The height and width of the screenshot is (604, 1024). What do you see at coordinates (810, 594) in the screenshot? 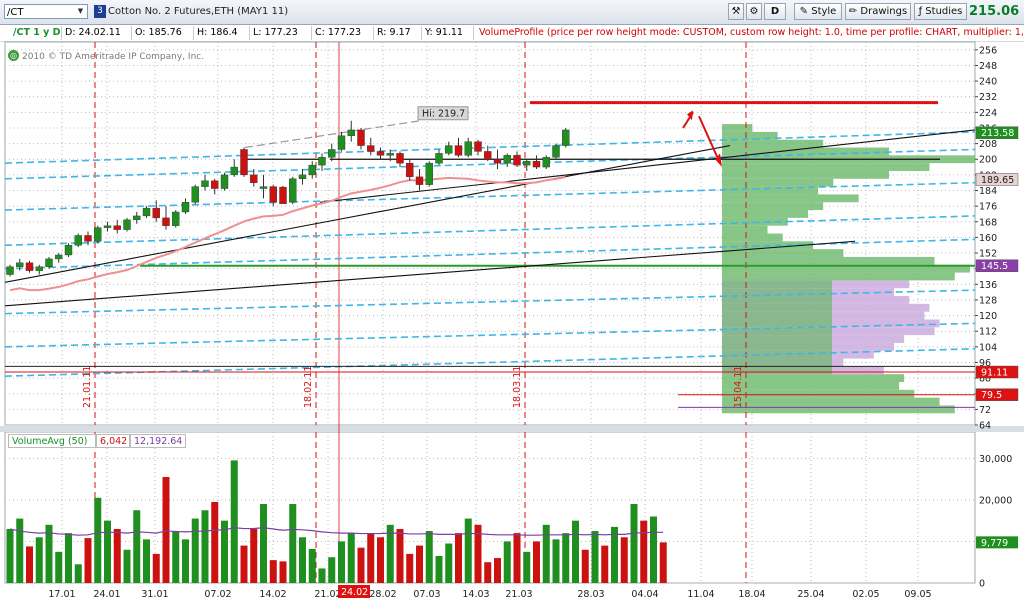
I see `date-tick-label: 25.04` at bounding box center [810, 594].